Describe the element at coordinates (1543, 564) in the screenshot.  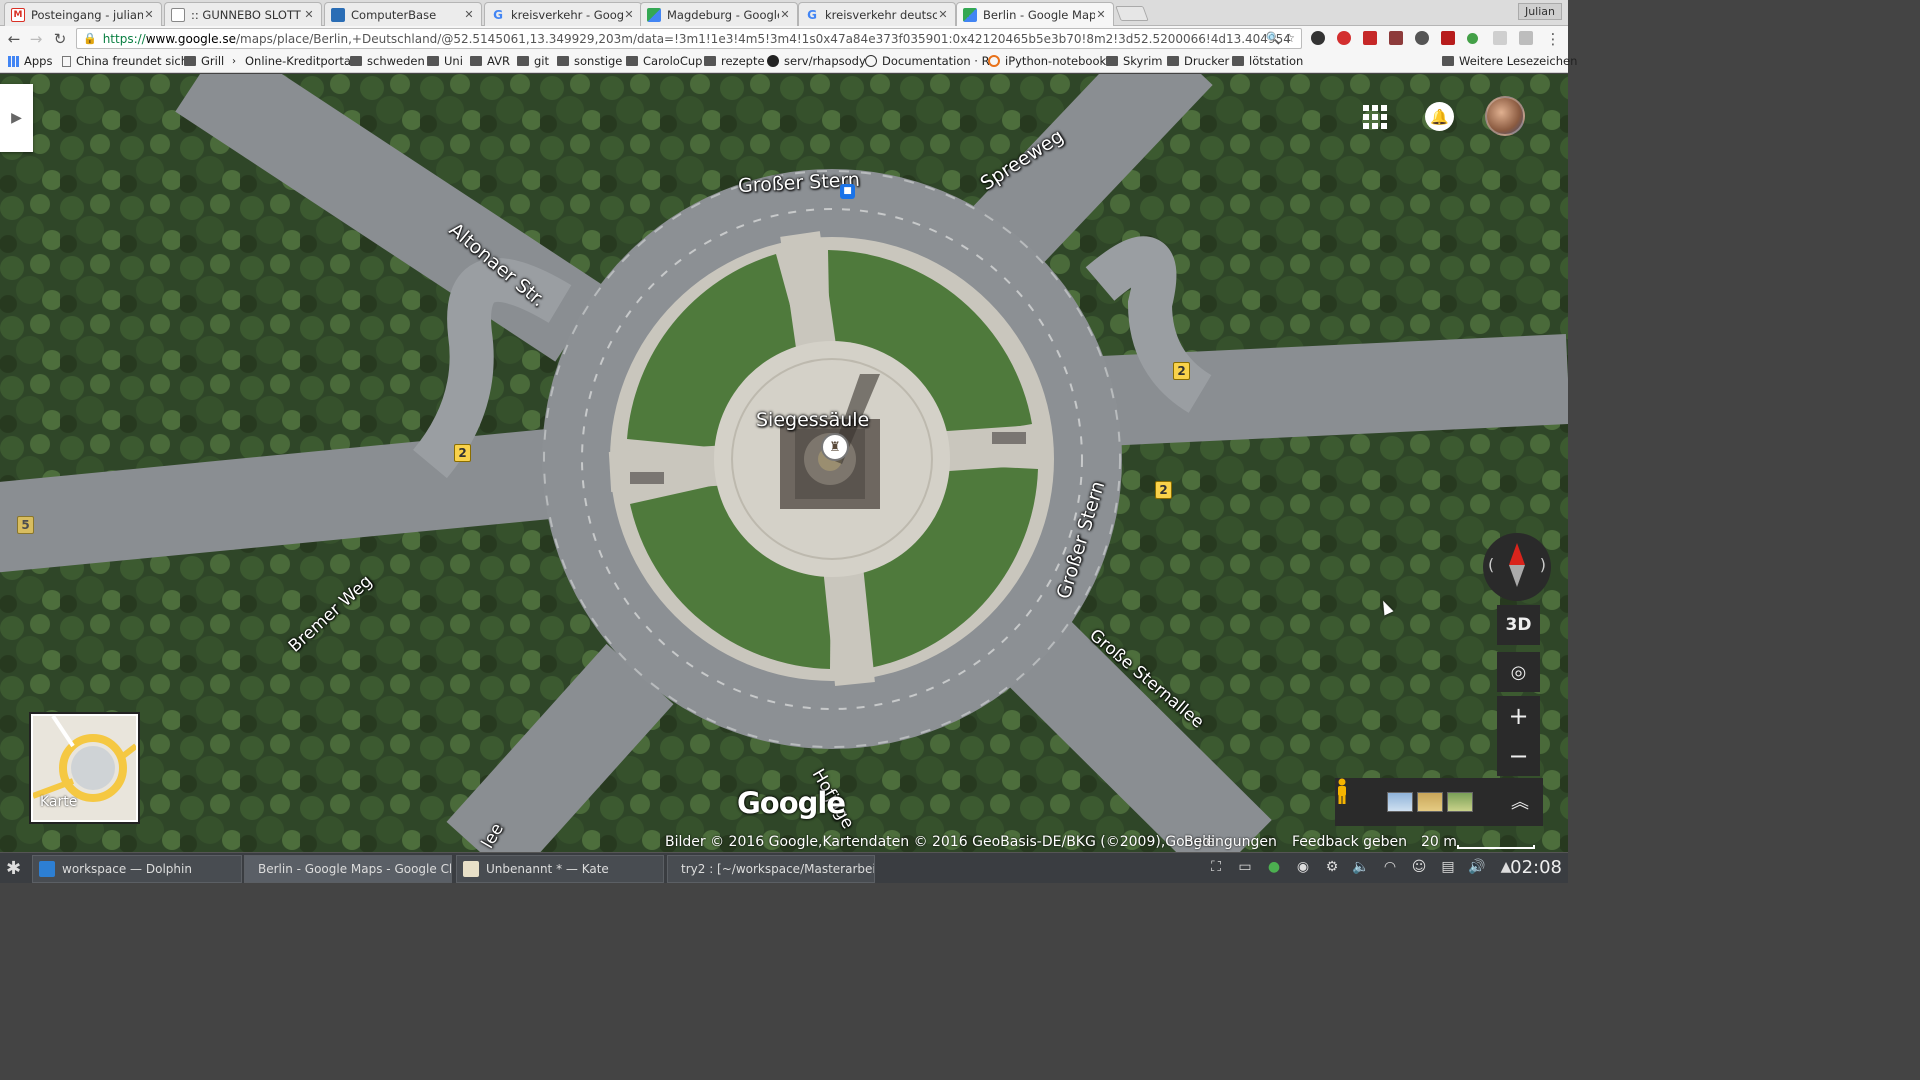
I see `rotate-right-icon: )` at that location.